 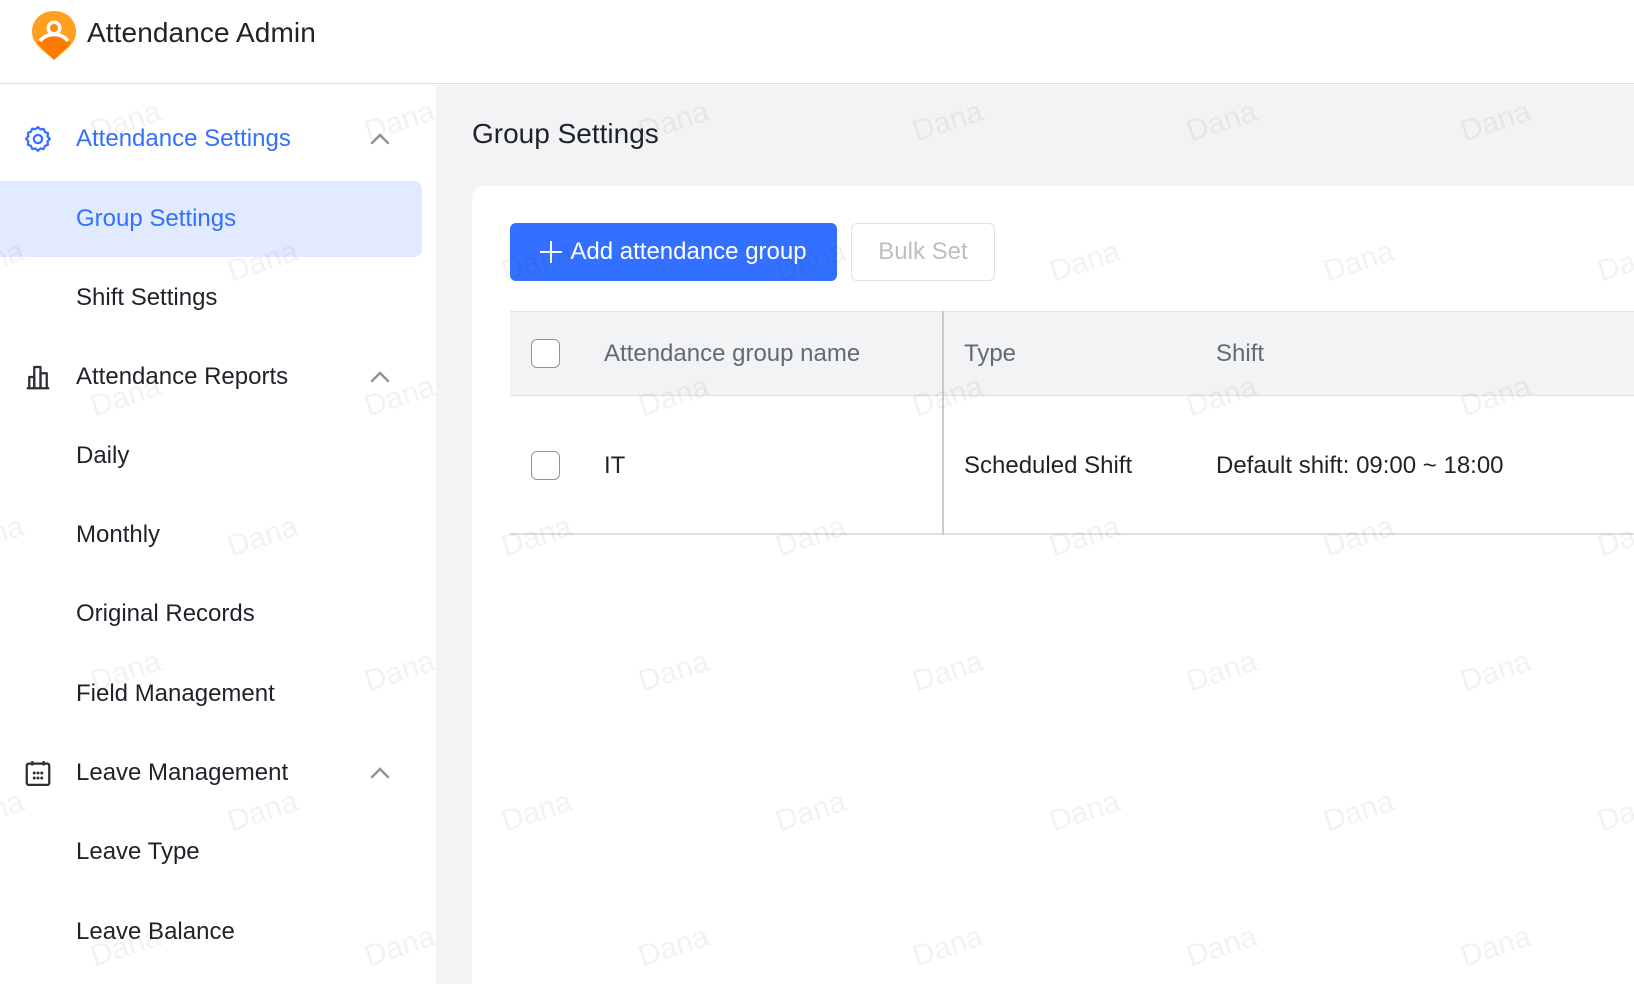 I want to click on bulk-set-button: Bulk Set, so click(x=923, y=252).